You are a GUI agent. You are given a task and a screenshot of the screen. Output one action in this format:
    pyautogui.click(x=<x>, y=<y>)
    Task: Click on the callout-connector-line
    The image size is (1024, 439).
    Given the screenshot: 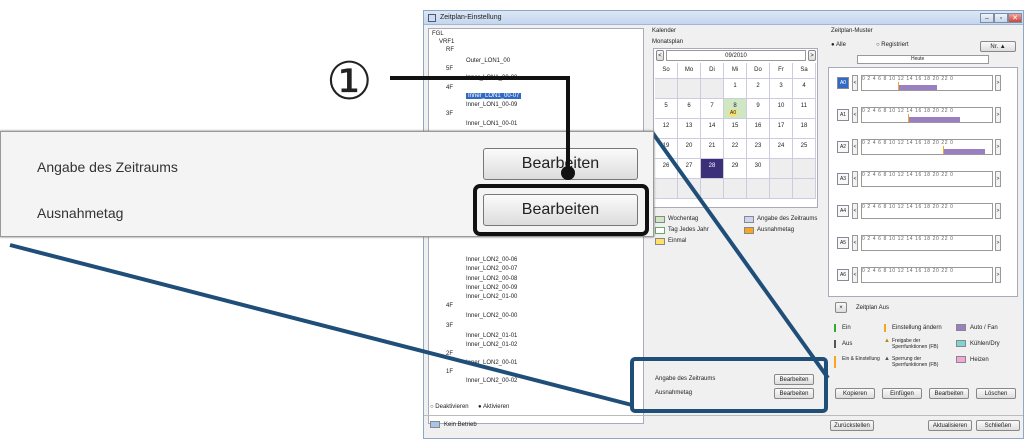 What is the action you would take?
    pyautogui.click(x=479, y=123)
    